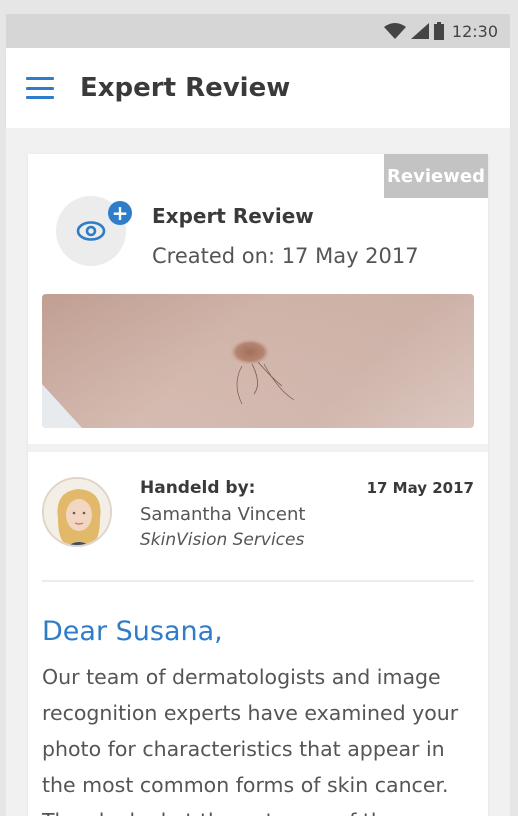  Describe the element at coordinates (120, 213) in the screenshot. I see `plus-icon: +` at that location.